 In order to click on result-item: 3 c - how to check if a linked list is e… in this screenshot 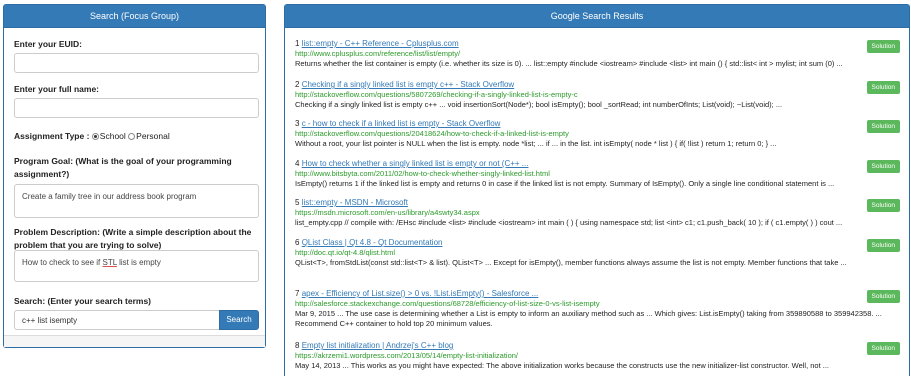, I will do `click(597, 134)`.